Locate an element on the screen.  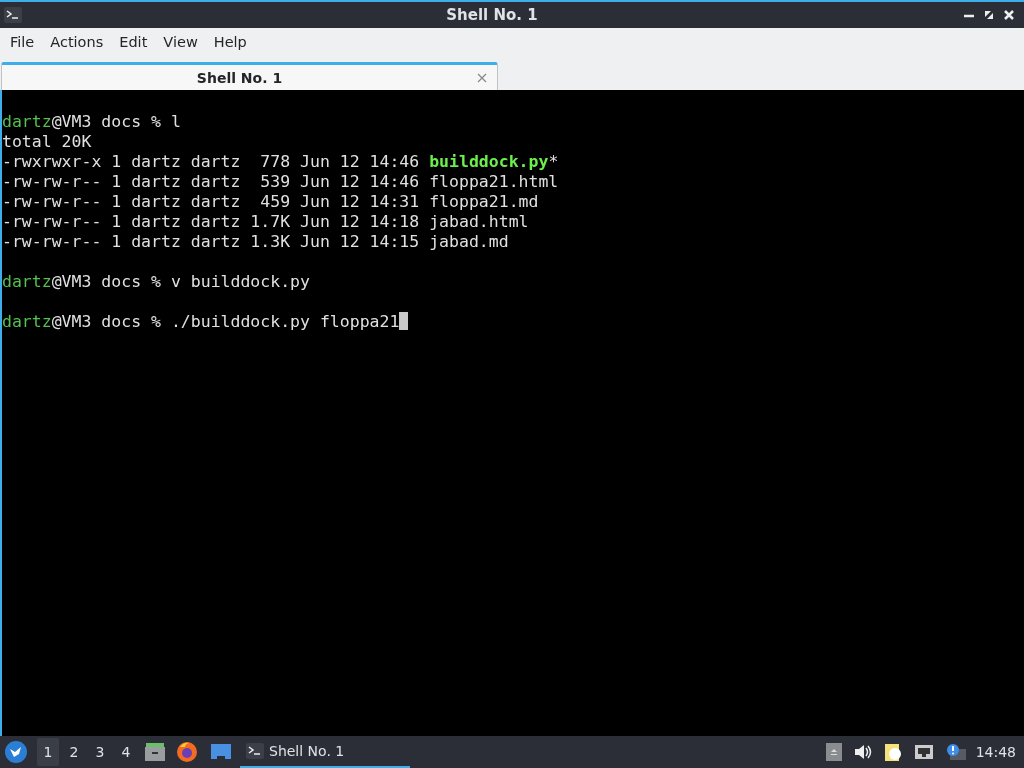
file-name: floppa21.html is located at coordinates (494, 181).